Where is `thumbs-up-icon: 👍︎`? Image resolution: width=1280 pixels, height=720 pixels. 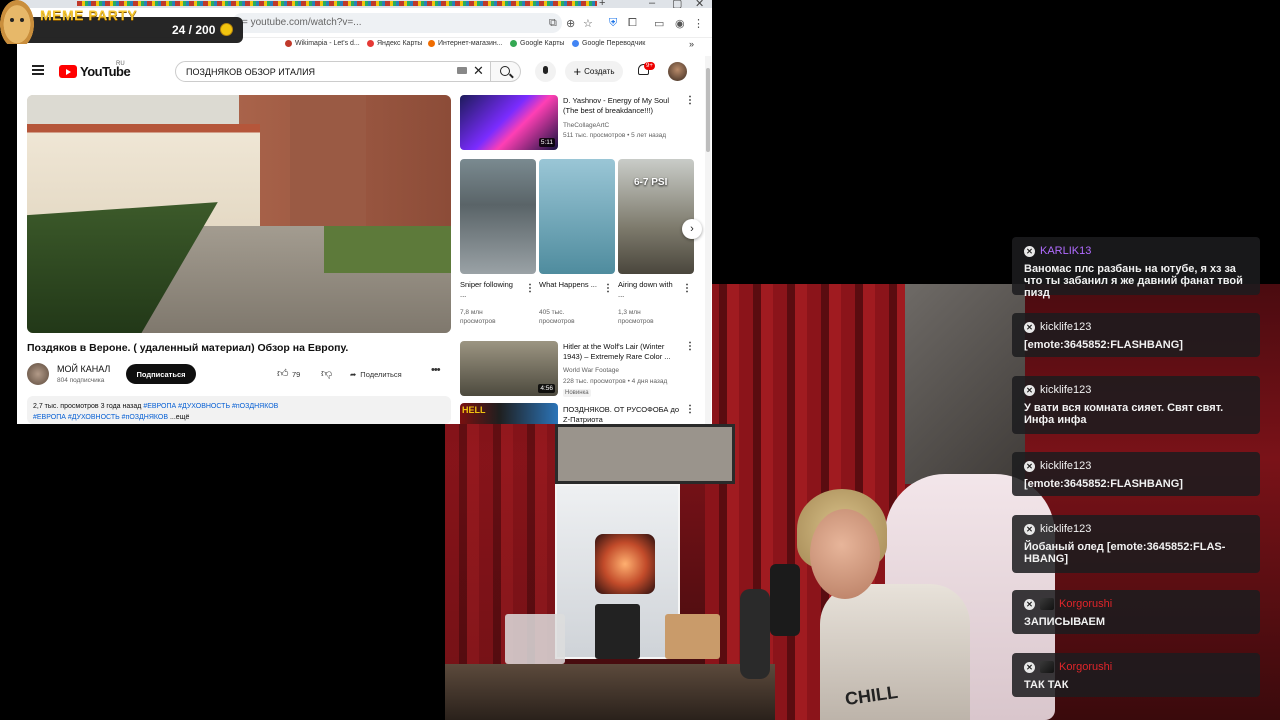
thumbs-up-icon: 👍︎ is located at coordinates (283, 373).